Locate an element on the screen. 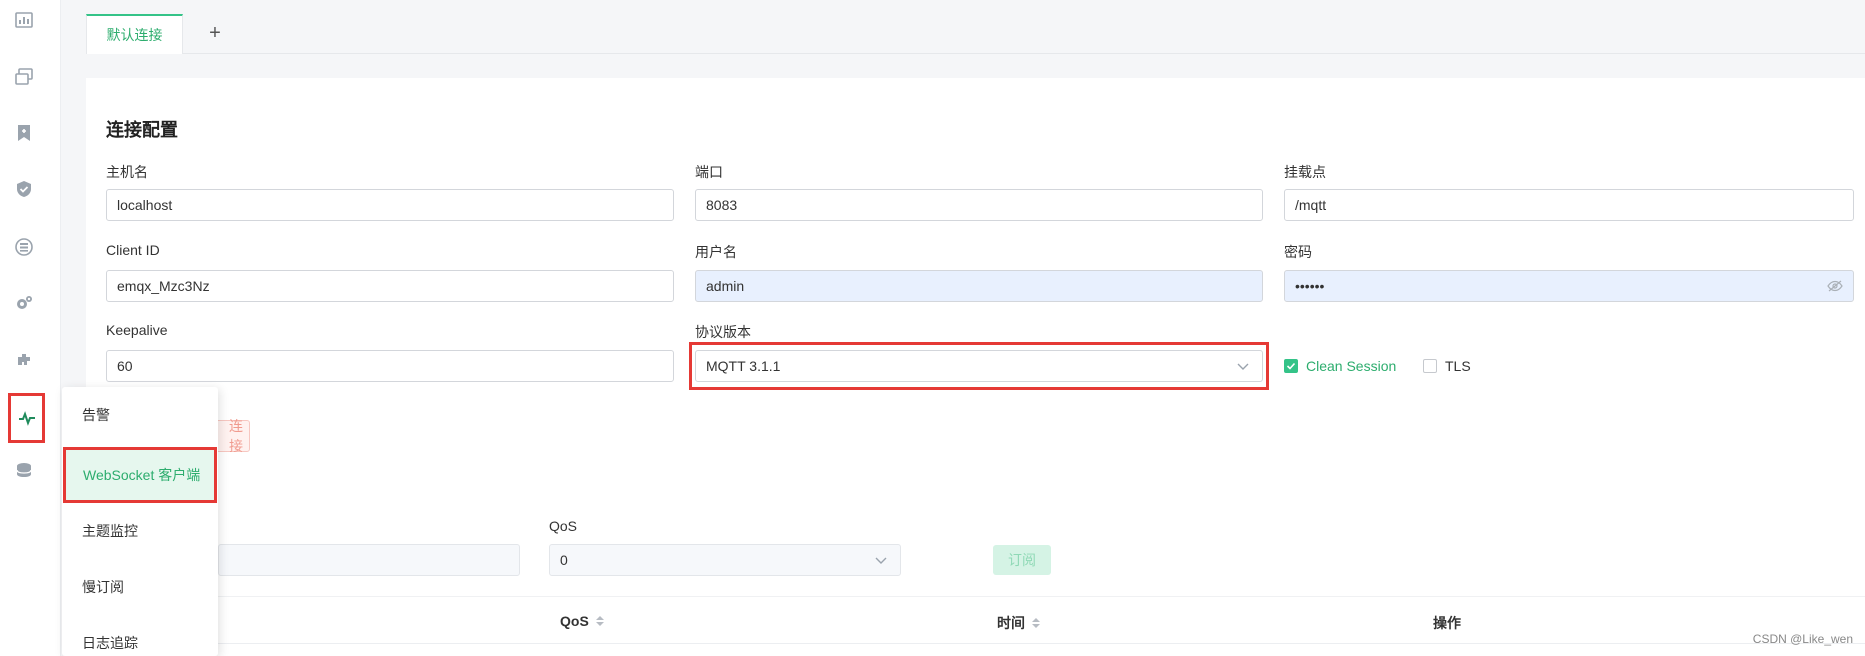 The height and width of the screenshot is (656, 1865). tls-label: TLS is located at coordinates (1458, 366).